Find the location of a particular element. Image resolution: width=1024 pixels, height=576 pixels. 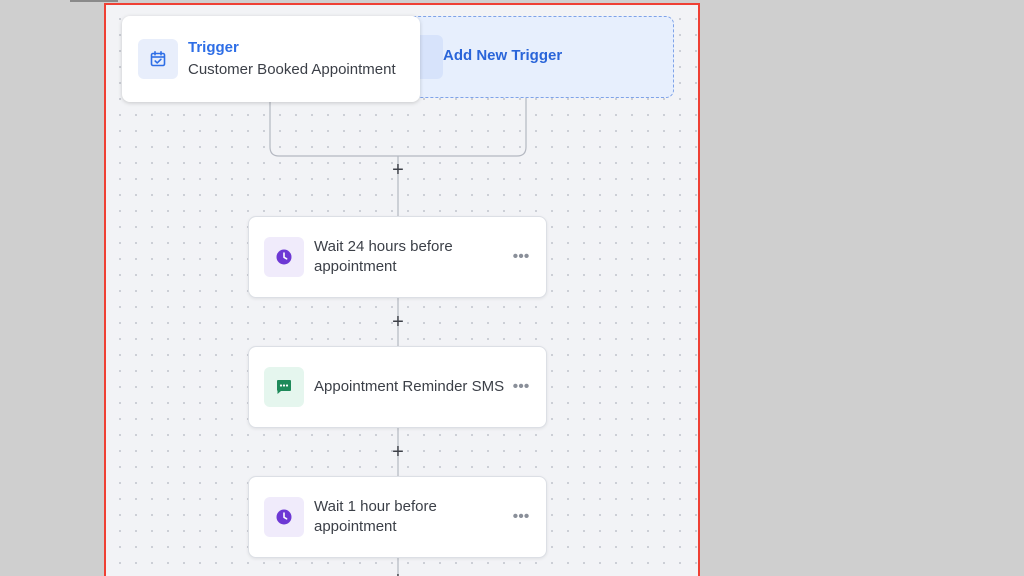

trigger-text: Trigger Customer Booked Appointment is located at coordinates (292, 59).